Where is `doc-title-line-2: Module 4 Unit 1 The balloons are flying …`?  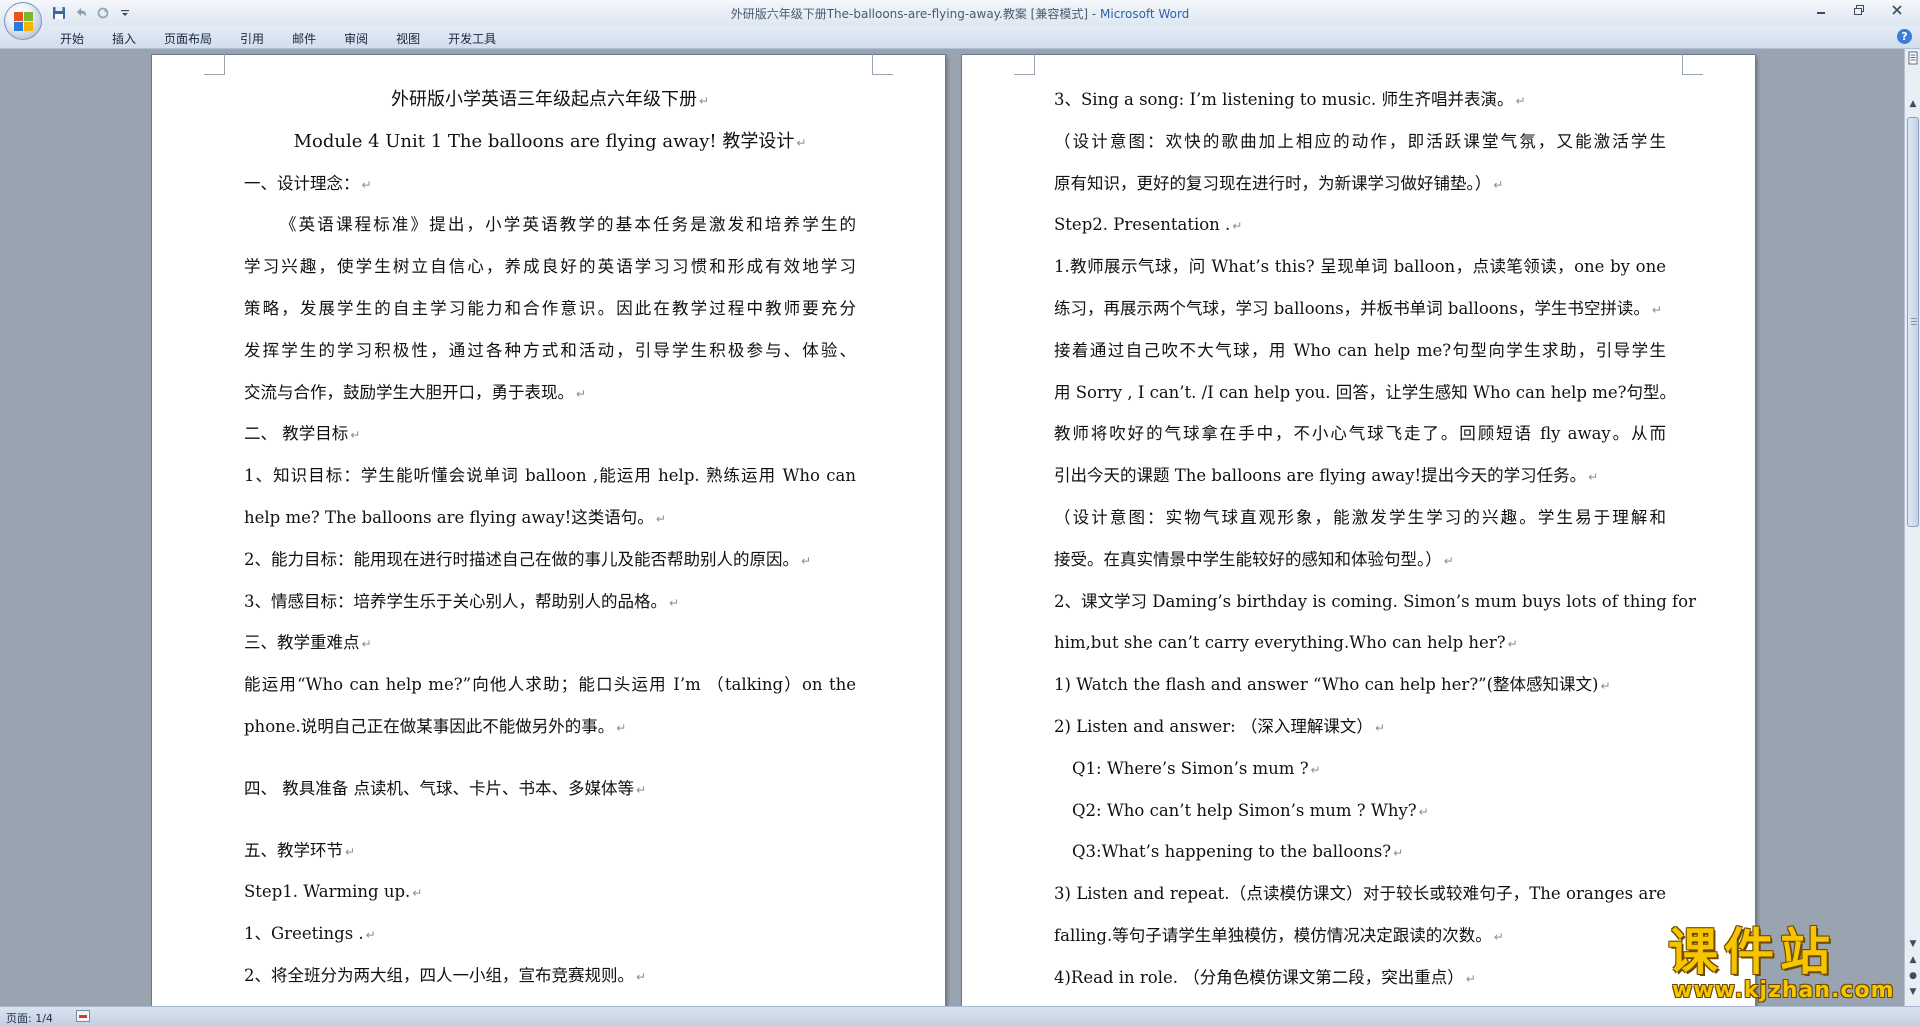
doc-title-line-2: Module 4 Unit 1 The balloons are flying … is located at coordinates (550, 141).